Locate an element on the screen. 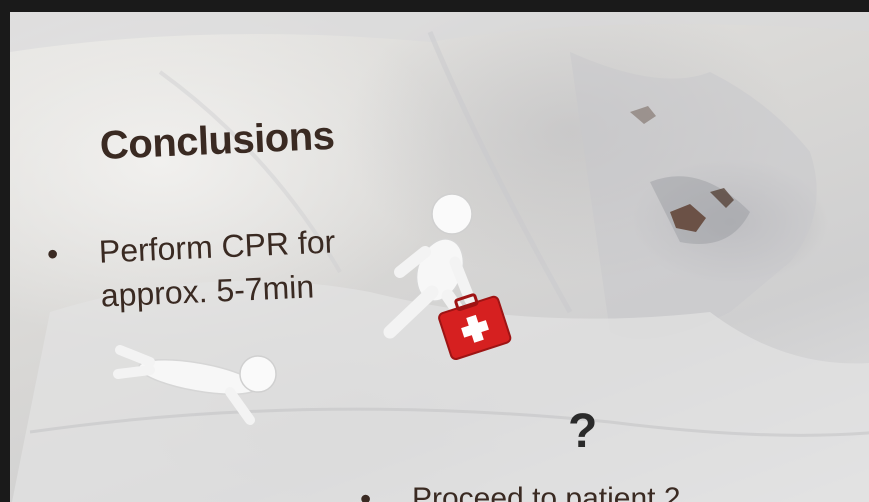 Image resolution: width=869 pixels, height=502 pixels. bullet-next-patient-text: Proceed to patient 2 is located at coordinates (546, 492).